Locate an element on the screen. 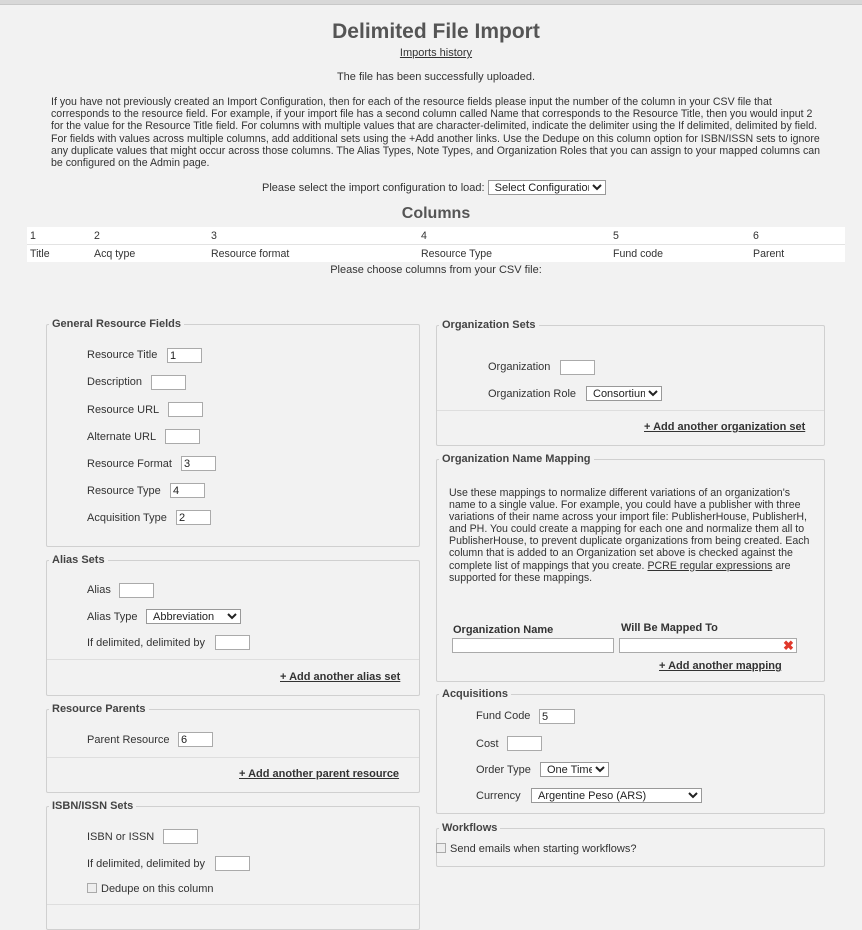  alias-type-select: Abbreviation is located at coordinates (193, 616).